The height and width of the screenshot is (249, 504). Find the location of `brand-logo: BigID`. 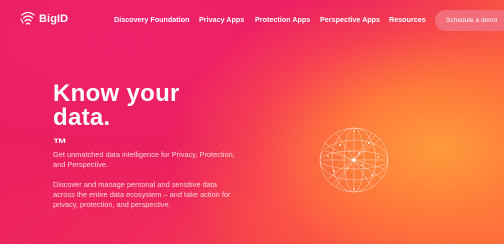

brand-logo: BigID is located at coordinates (44, 18).